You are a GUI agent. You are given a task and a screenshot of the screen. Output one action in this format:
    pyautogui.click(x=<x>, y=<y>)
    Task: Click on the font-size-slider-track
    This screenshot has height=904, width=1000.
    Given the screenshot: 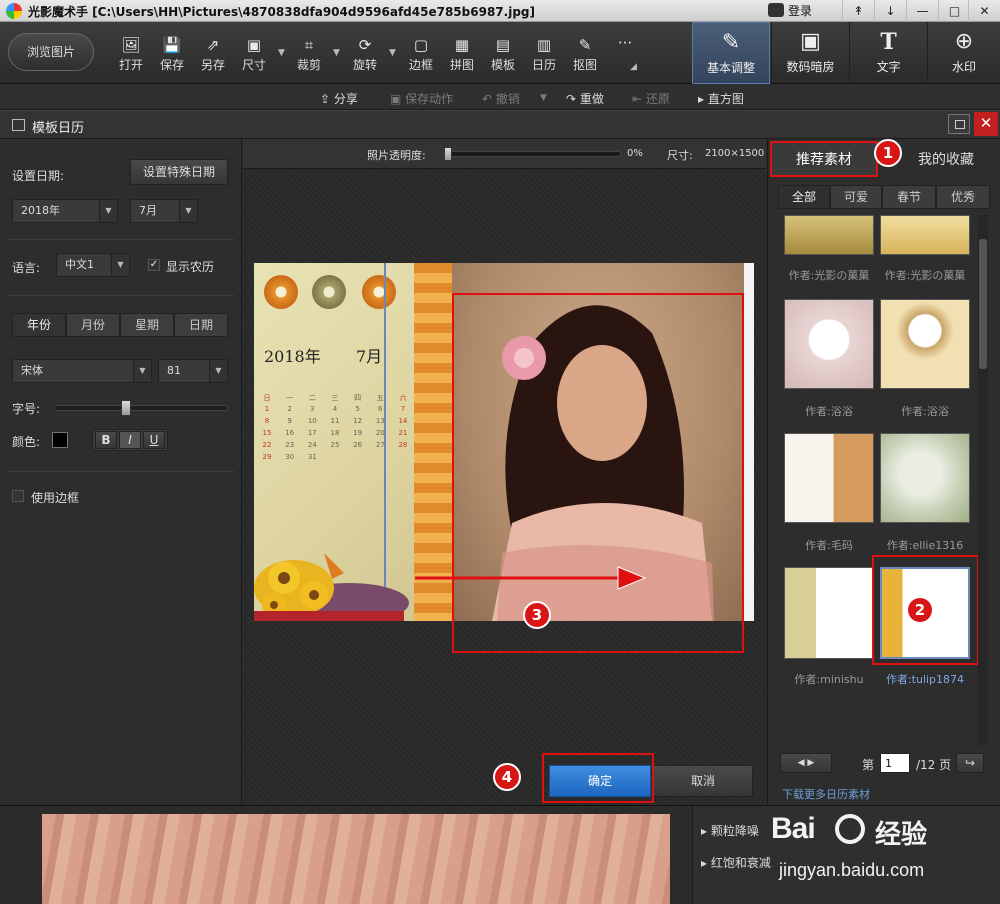 What is the action you would take?
    pyautogui.click(x=141, y=408)
    